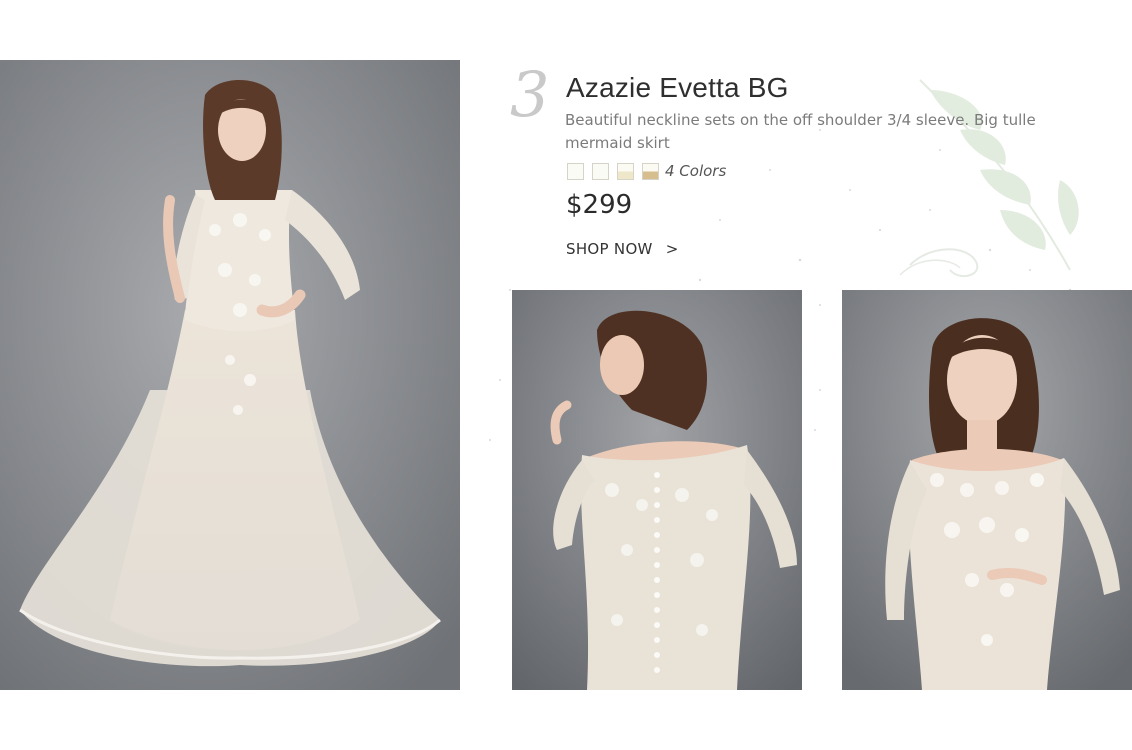  What do you see at coordinates (989, 178) in the screenshot?
I see `leaf-decoration` at bounding box center [989, 178].